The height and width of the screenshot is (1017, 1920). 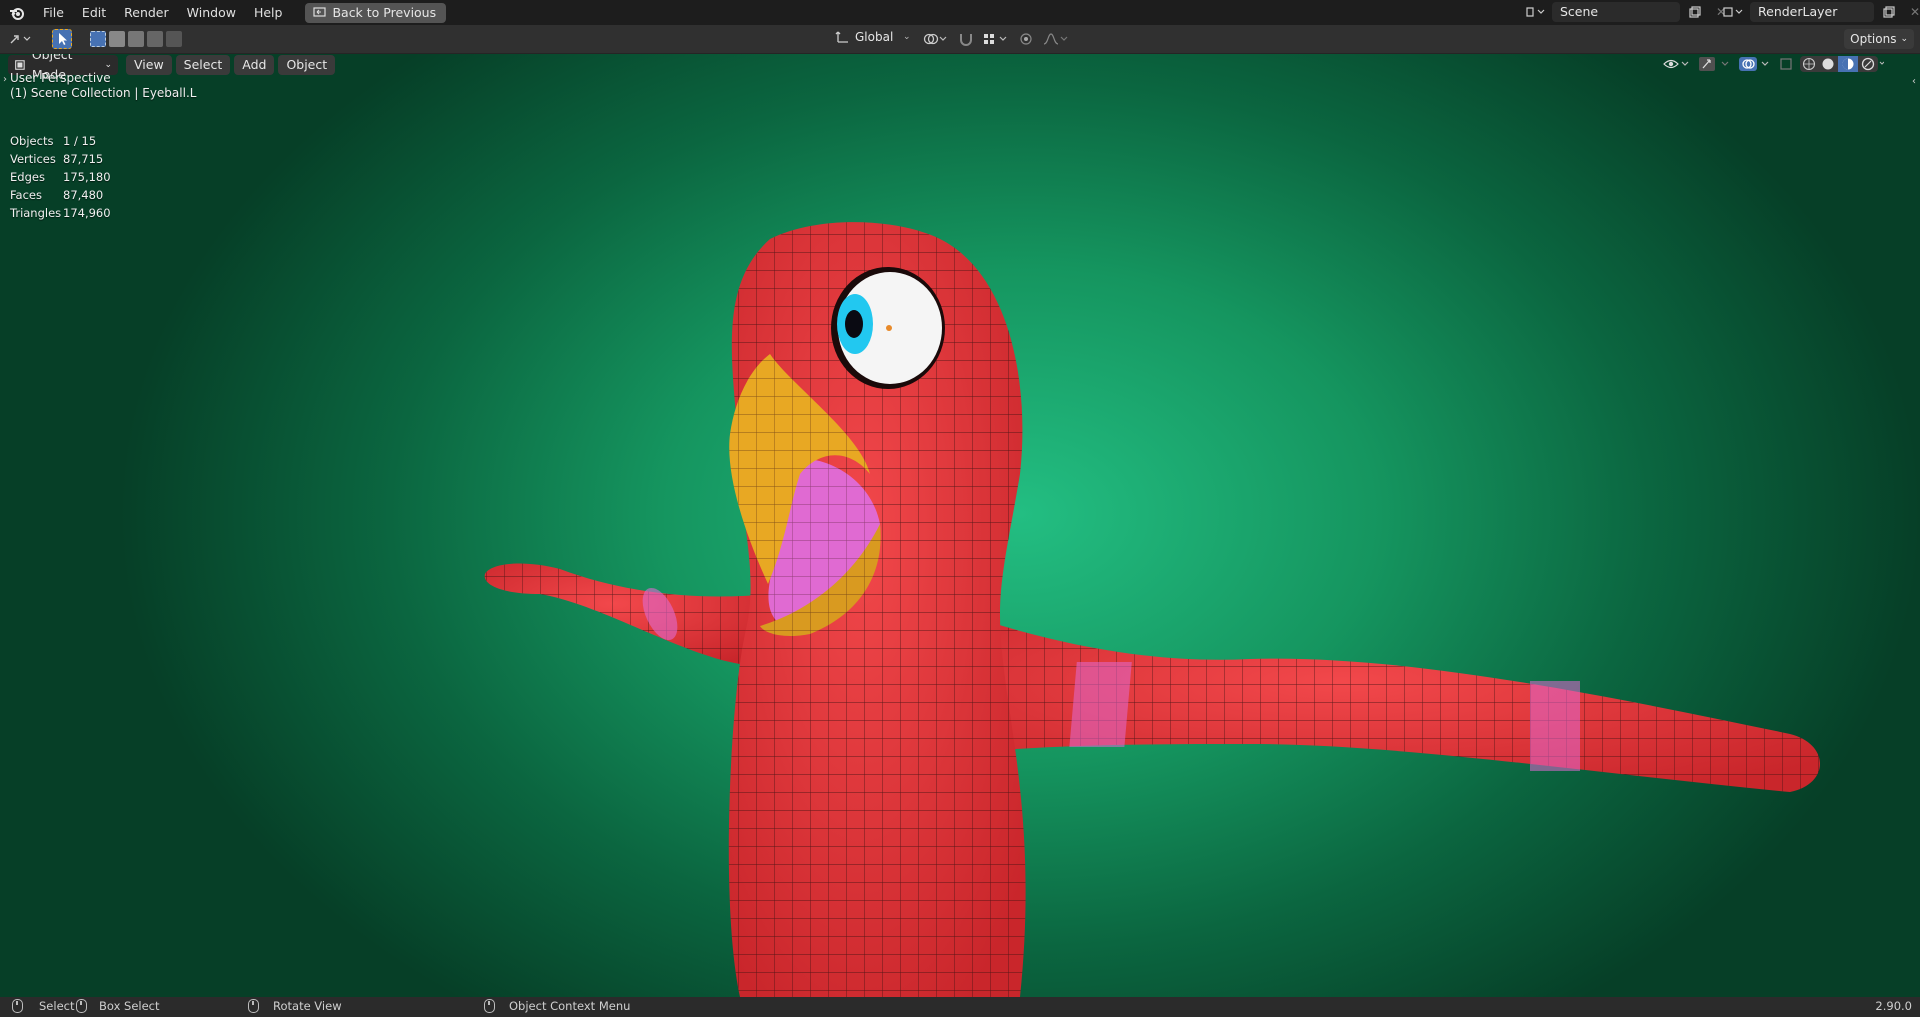 I want to click on status-rotate: Rotate View, so click(x=295, y=1006).